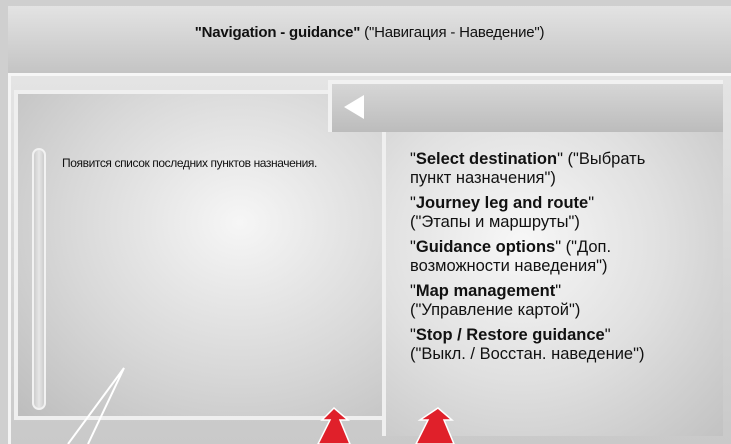 This screenshot has width=731, height=444. Describe the element at coordinates (261, 405) in the screenshot. I see `annotation-overlay` at that location.